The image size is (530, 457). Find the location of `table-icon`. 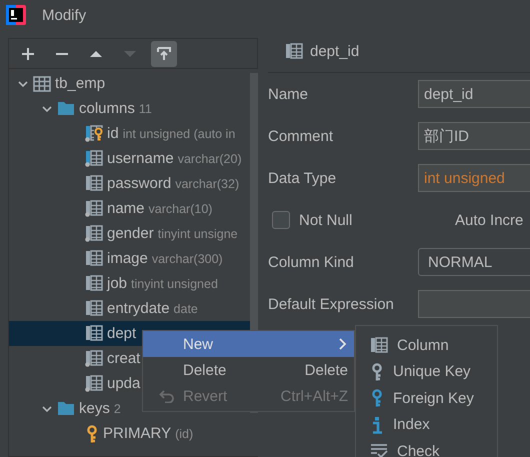

table-icon is located at coordinates (42, 84).